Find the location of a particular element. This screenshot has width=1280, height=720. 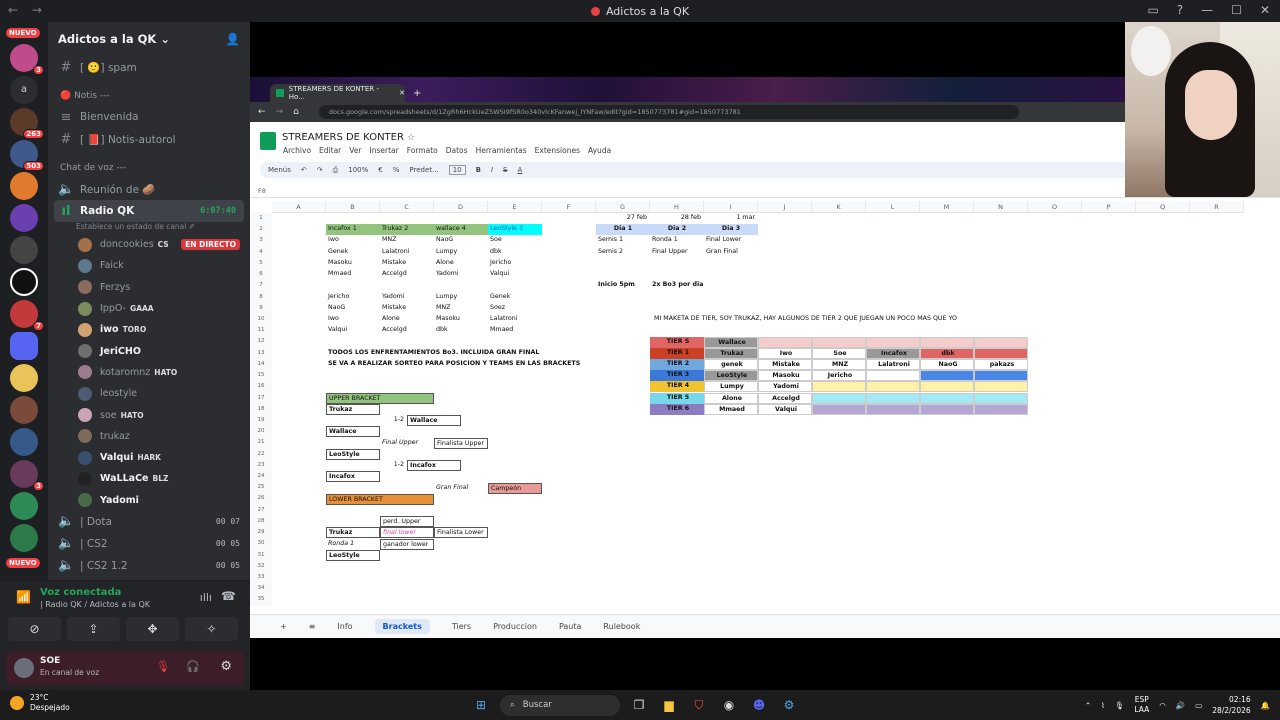

live-badge: EN DIRECTO is located at coordinates (210, 245).